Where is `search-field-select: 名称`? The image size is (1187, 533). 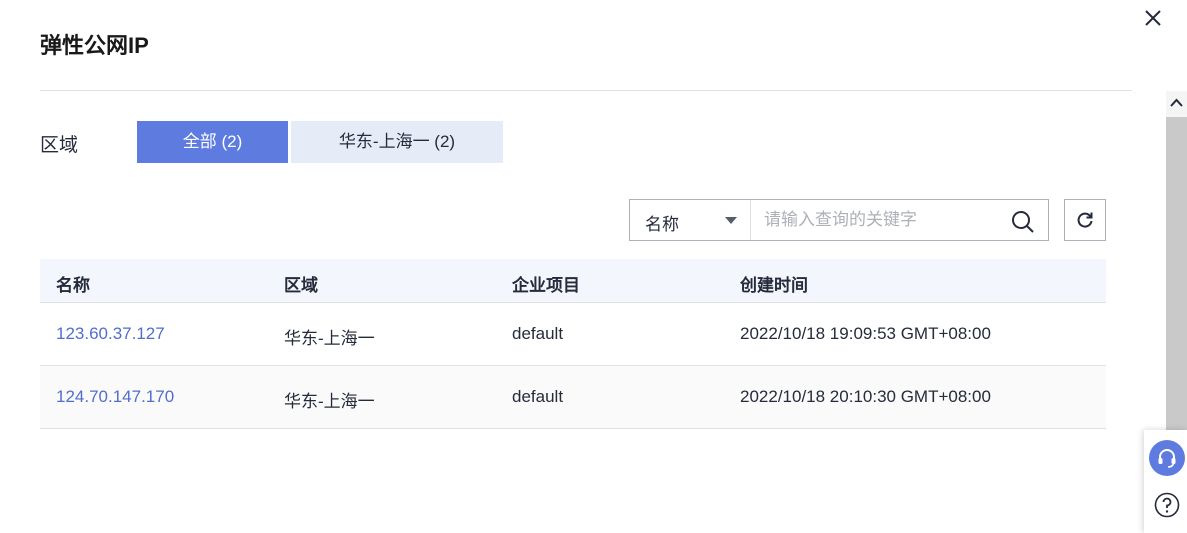 search-field-select: 名称 is located at coordinates (690, 220).